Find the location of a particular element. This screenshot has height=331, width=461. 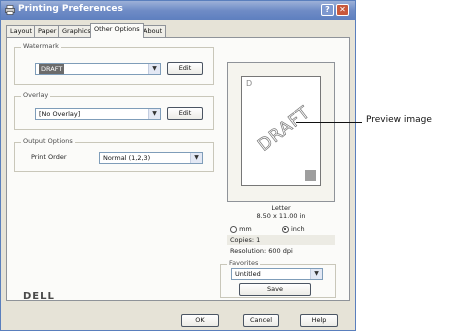

preview-page: D DRAFT is located at coordinates (281, 131).